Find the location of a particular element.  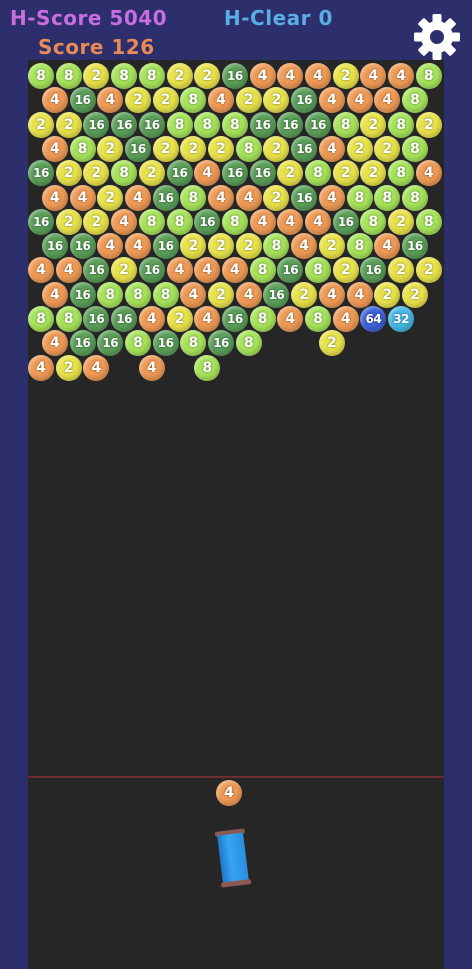

bubble: 64 is located at coordinates (373, 319).